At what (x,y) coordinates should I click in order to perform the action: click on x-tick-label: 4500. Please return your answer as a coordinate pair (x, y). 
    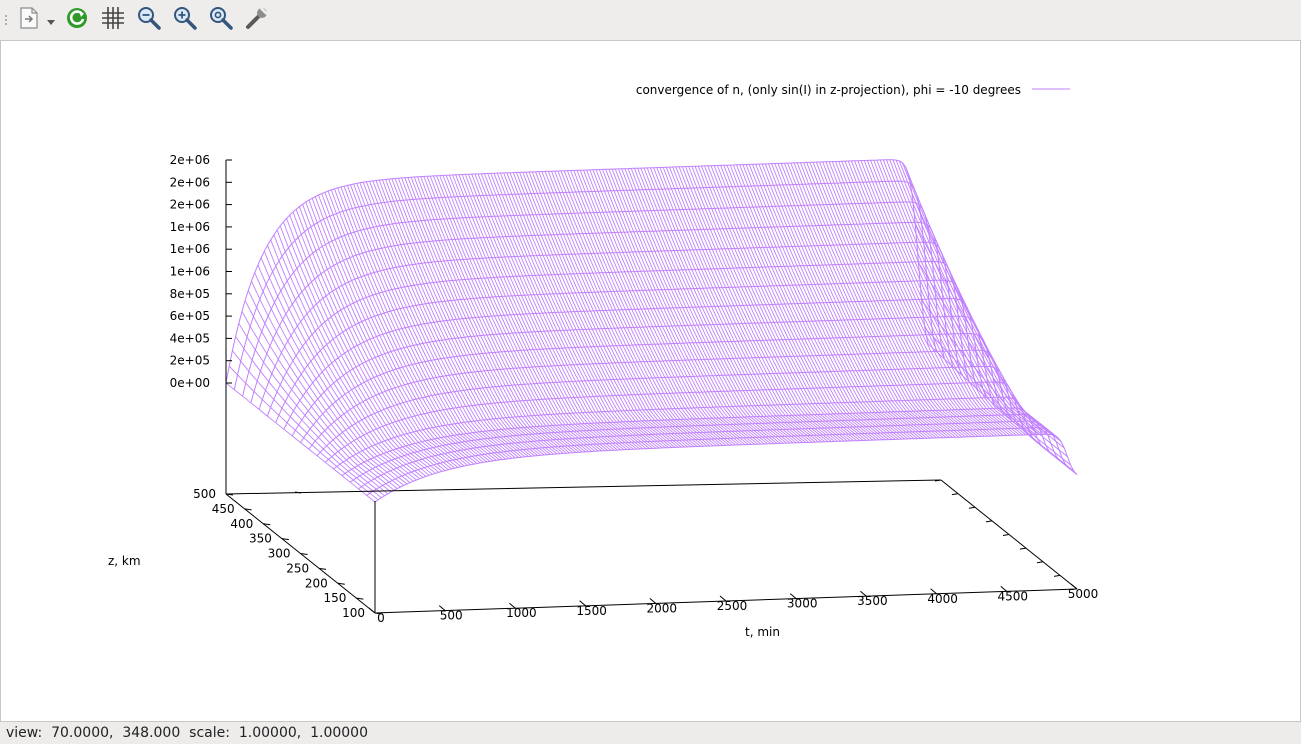
    Looking at the image, I should click on (1013, 596).